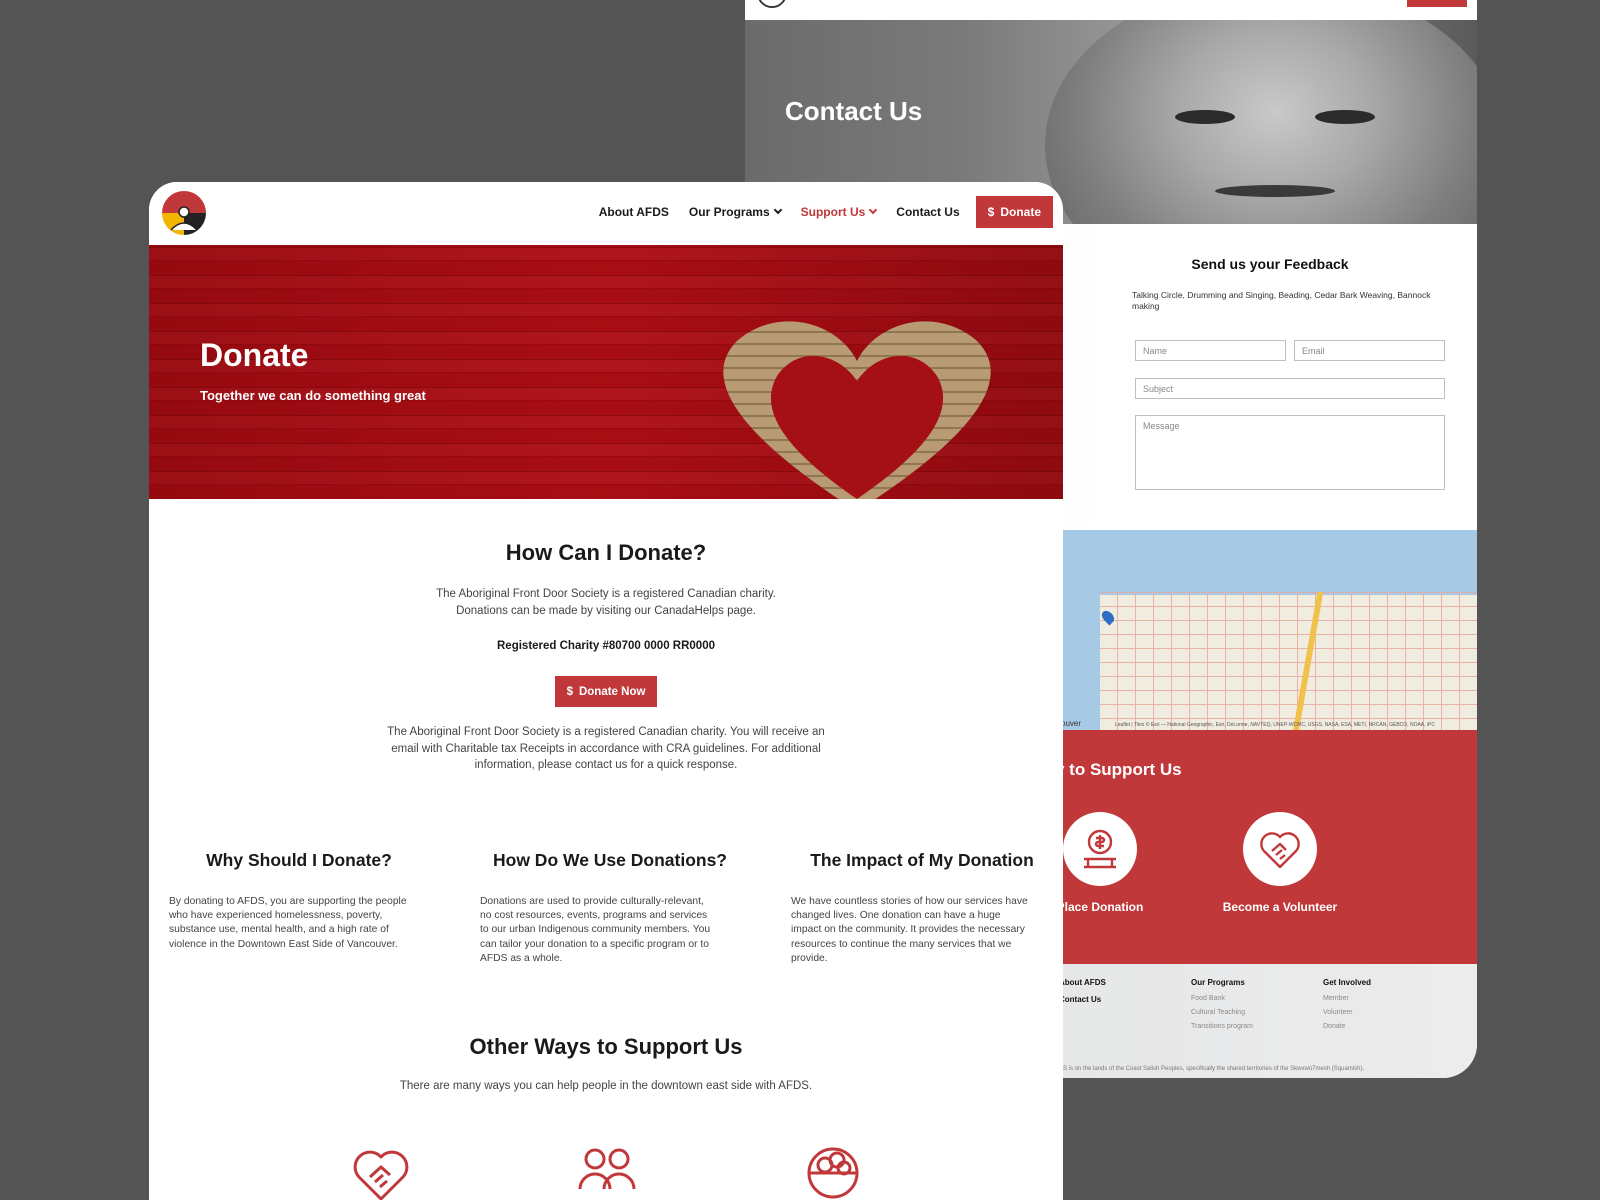  What do you see at coordinates (833, 212) in the screenshot?
I see `nav-support-label: Support Us` at bounding box center [833, 212].